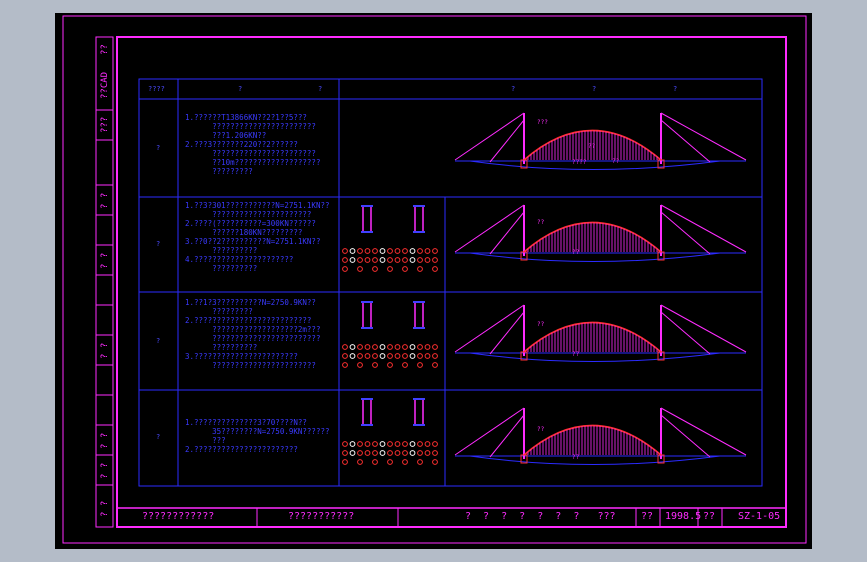 The height and width of the screenshot is (562, 867). What do you see at coordinates (592, 237) in the screenshot?
I see `arch-rib` at bounding box center [592, 237].